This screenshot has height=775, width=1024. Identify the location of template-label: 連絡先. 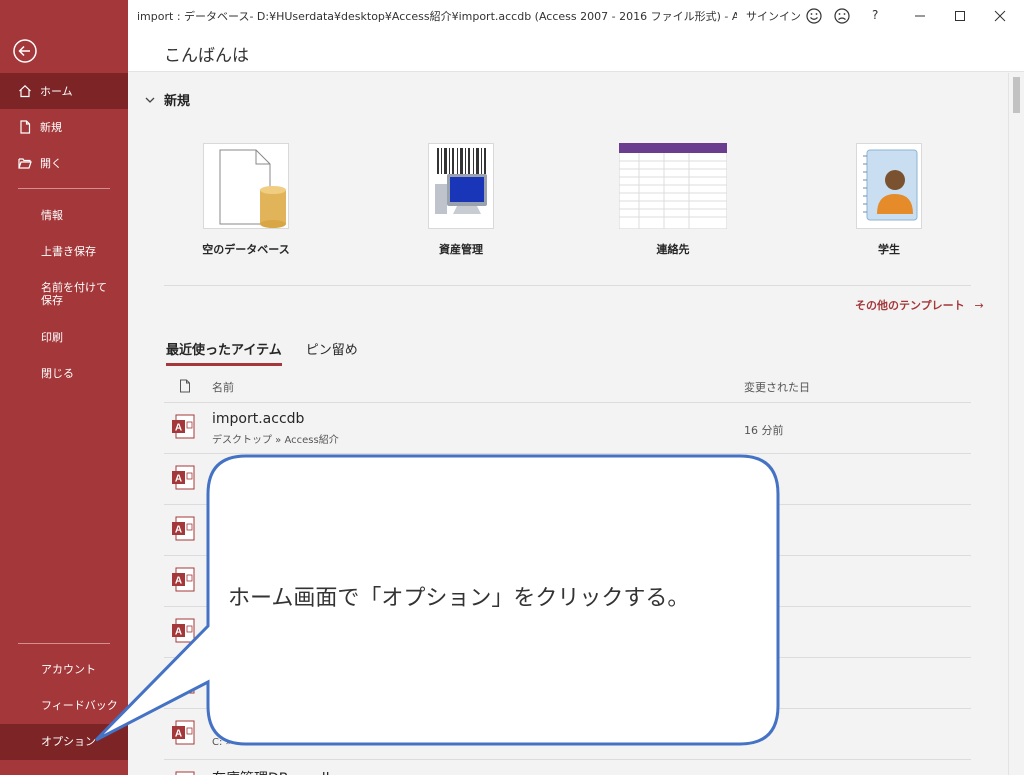
(673, 249).